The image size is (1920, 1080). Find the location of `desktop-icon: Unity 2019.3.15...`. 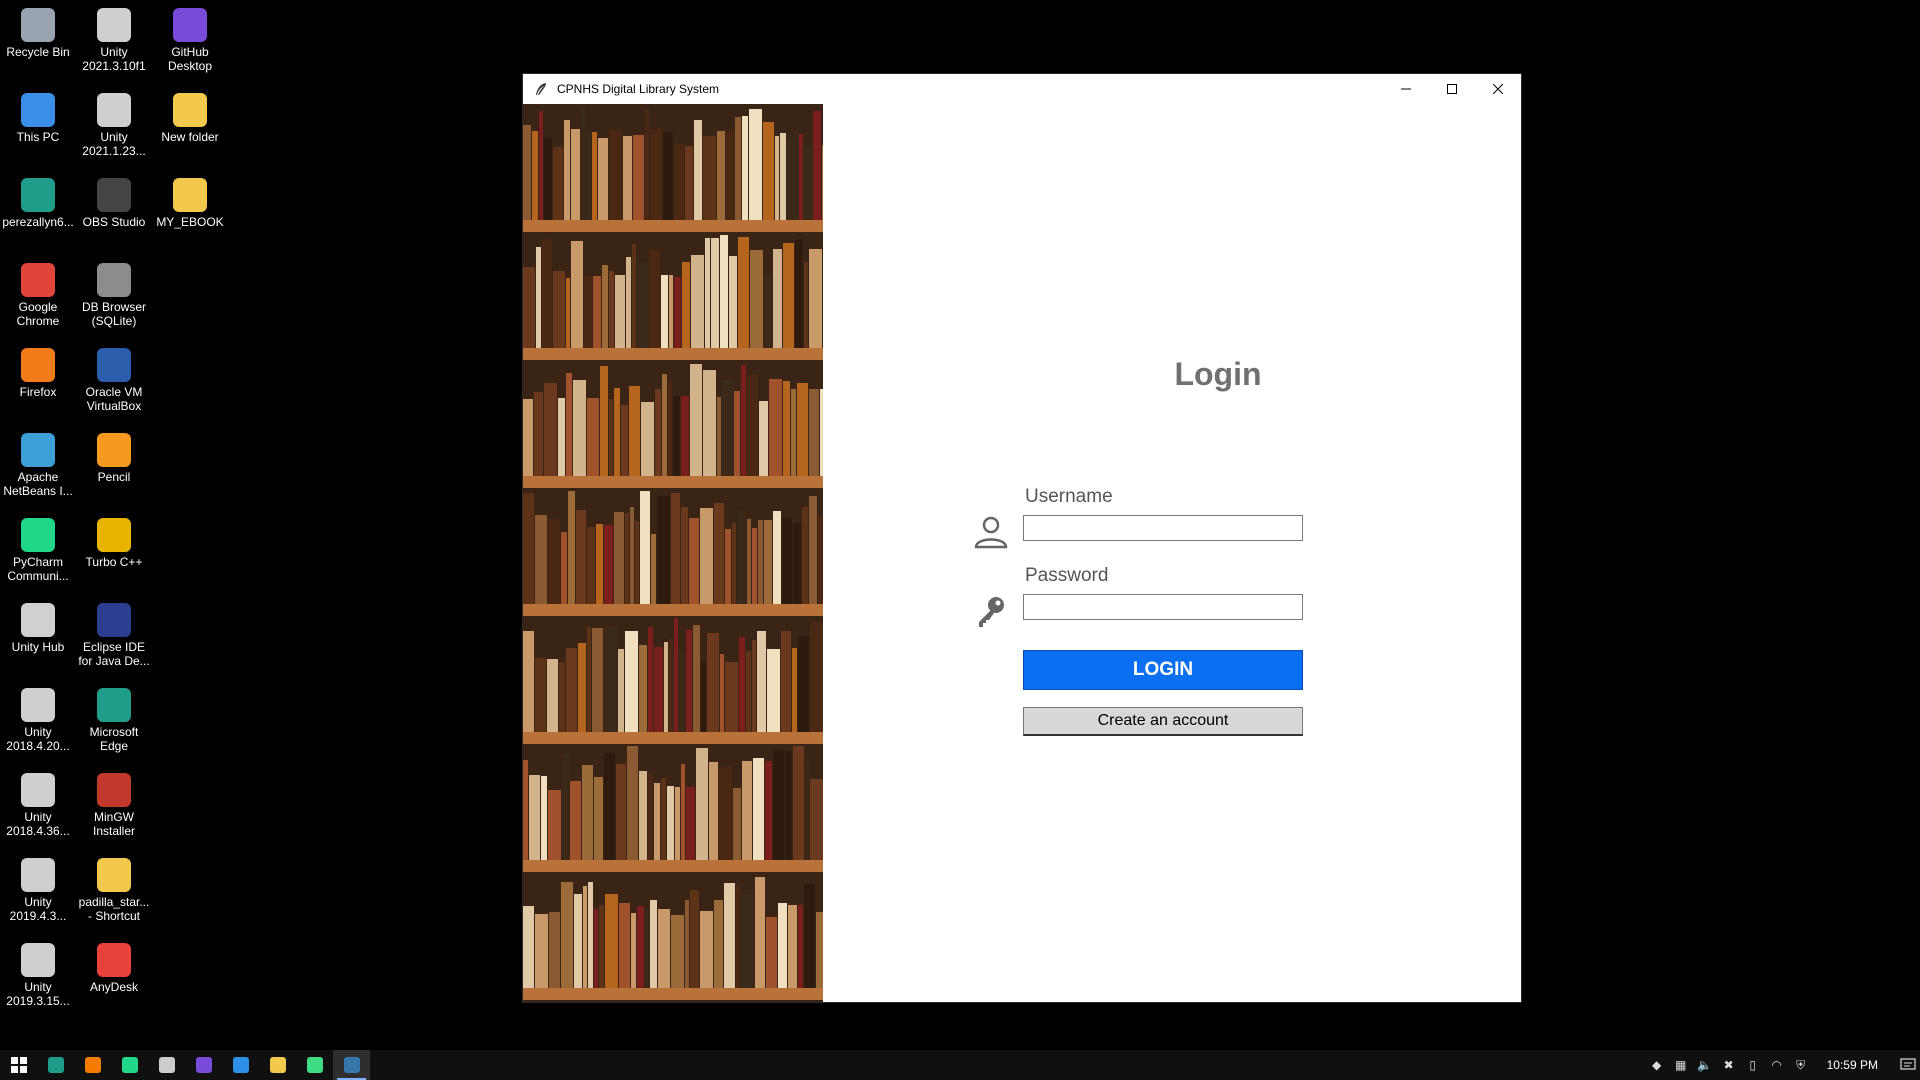

desktop-icon: Unity 2019.3.15... is located at coordinates (38, 973).